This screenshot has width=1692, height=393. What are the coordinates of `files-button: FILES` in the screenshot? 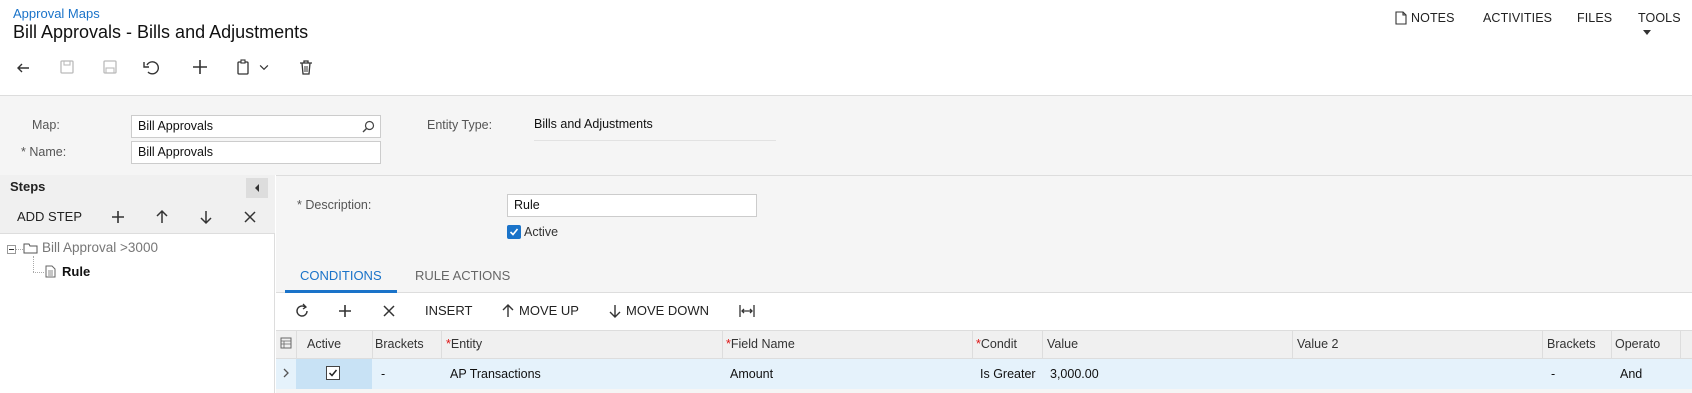 It's located at (1594, 18).